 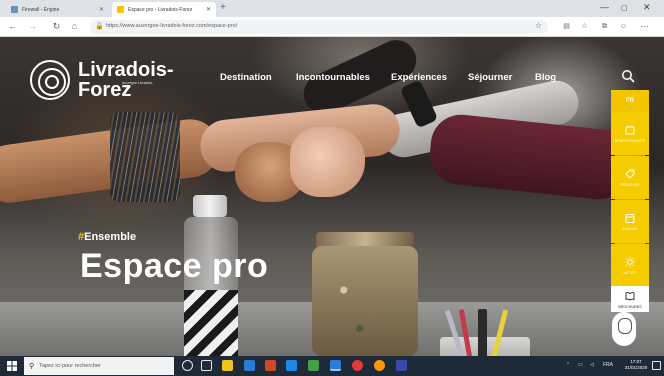 I want to click on page-title: Espace pro, so click(x=174, y=266).